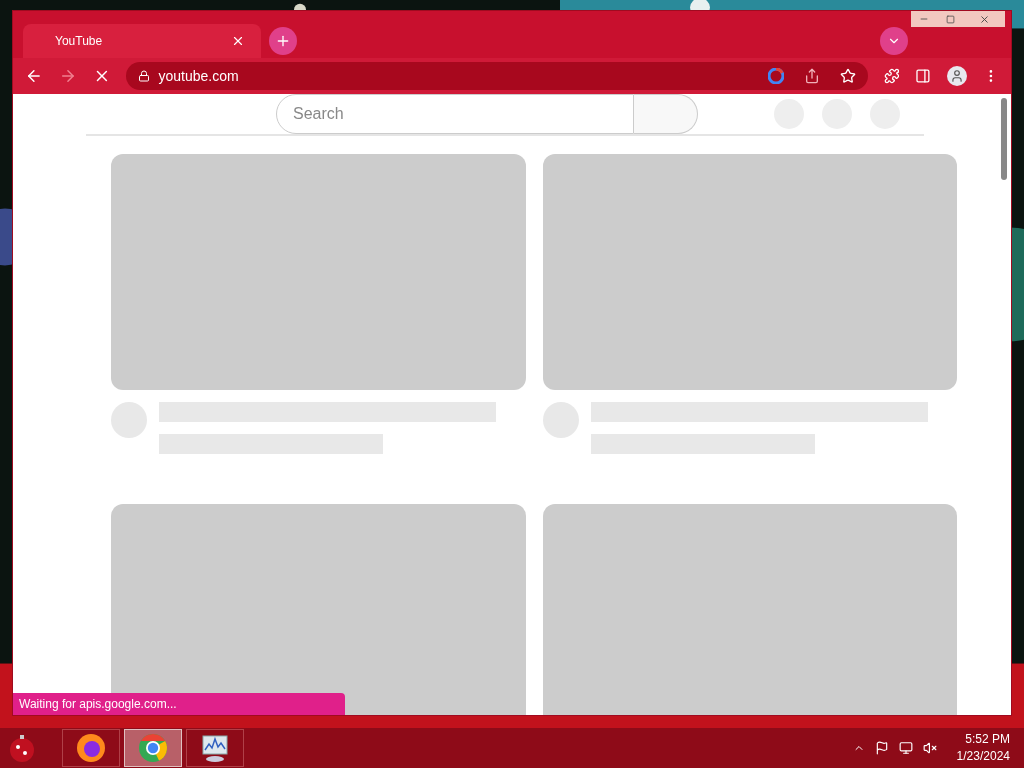 The image size is (1024, 768). Describe the element at coordinates (238, 41) in the screenshot. I see `close-tab-icon` at that location.